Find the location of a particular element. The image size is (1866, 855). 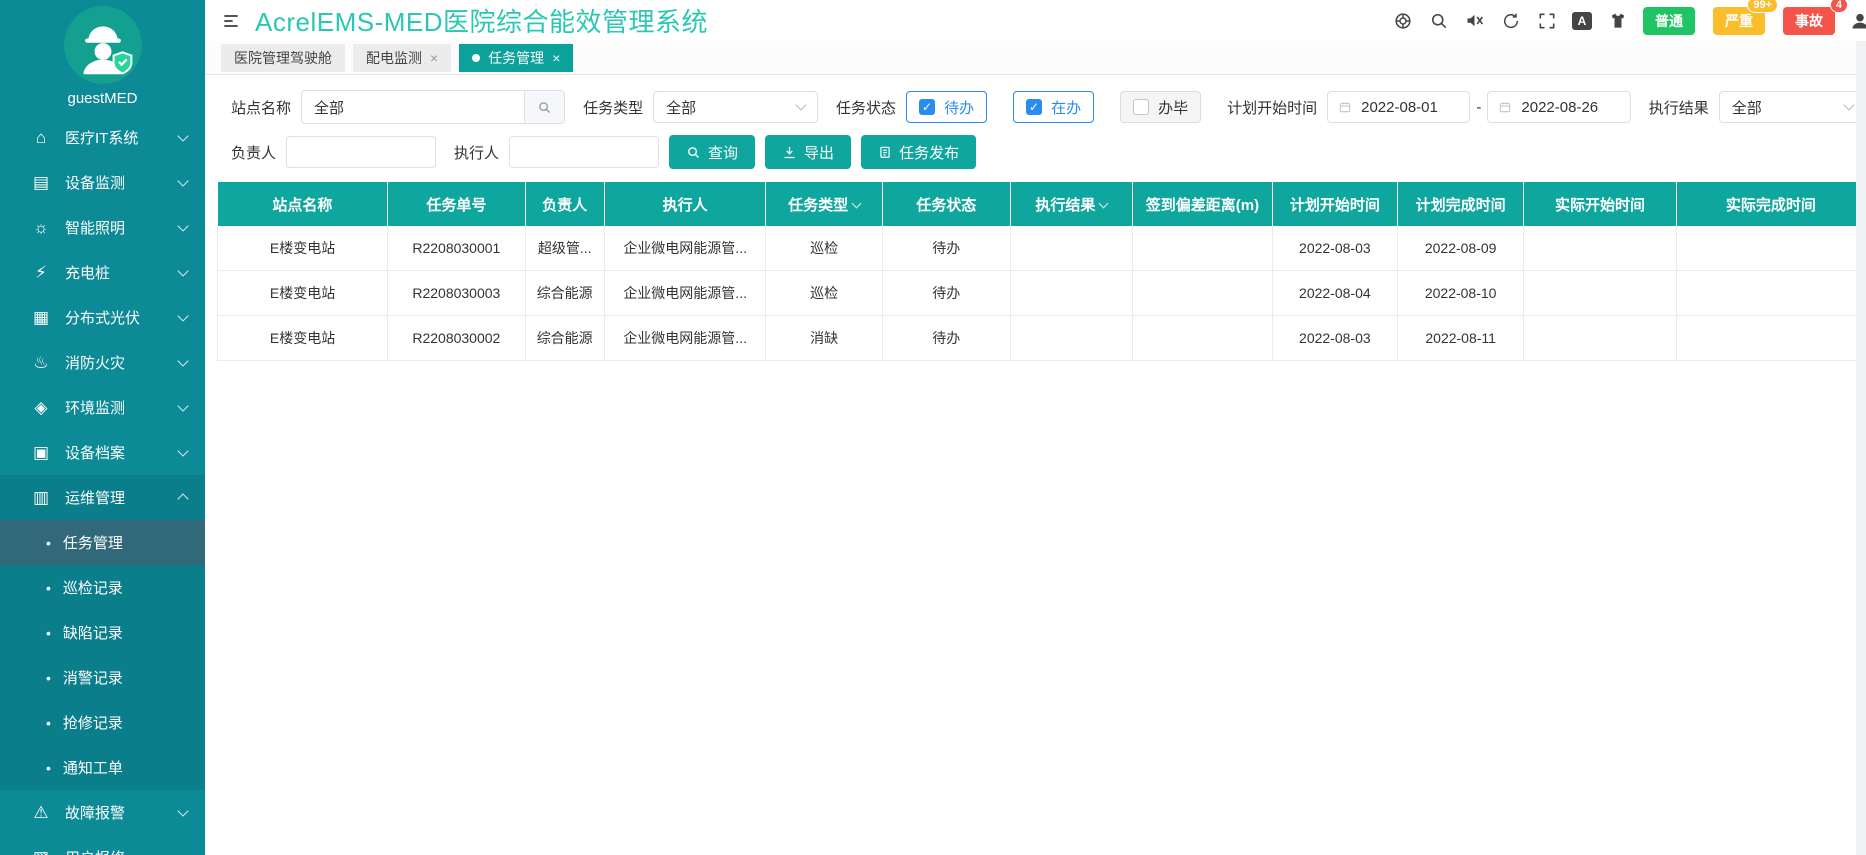

sidebar-item-环境监测: ◈ 环境监测 is located at coordinates (102, 407).